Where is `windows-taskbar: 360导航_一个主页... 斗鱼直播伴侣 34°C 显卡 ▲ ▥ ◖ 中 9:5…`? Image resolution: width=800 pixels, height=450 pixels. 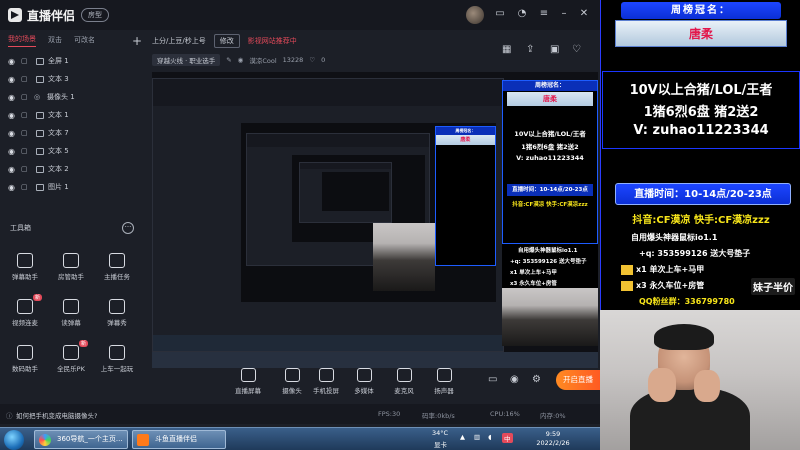 windows-taskbar: 360导航_一个主页... 斗鱼直播伴侣 34°C 显卡 ▲ ▥ ◖ 中 9:5… is located at coordinates (300, 438).